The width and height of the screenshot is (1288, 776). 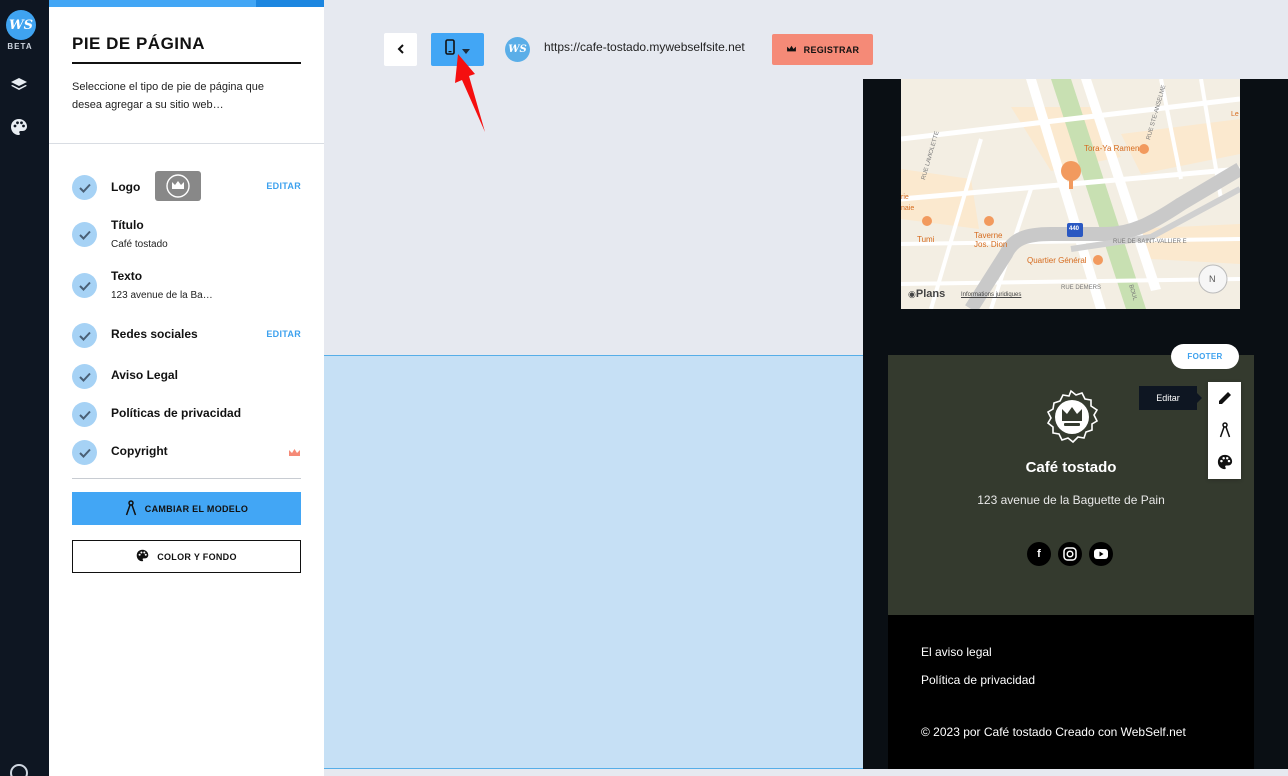 I want to click on beta-label: BETA, so click(x=20, y=46).